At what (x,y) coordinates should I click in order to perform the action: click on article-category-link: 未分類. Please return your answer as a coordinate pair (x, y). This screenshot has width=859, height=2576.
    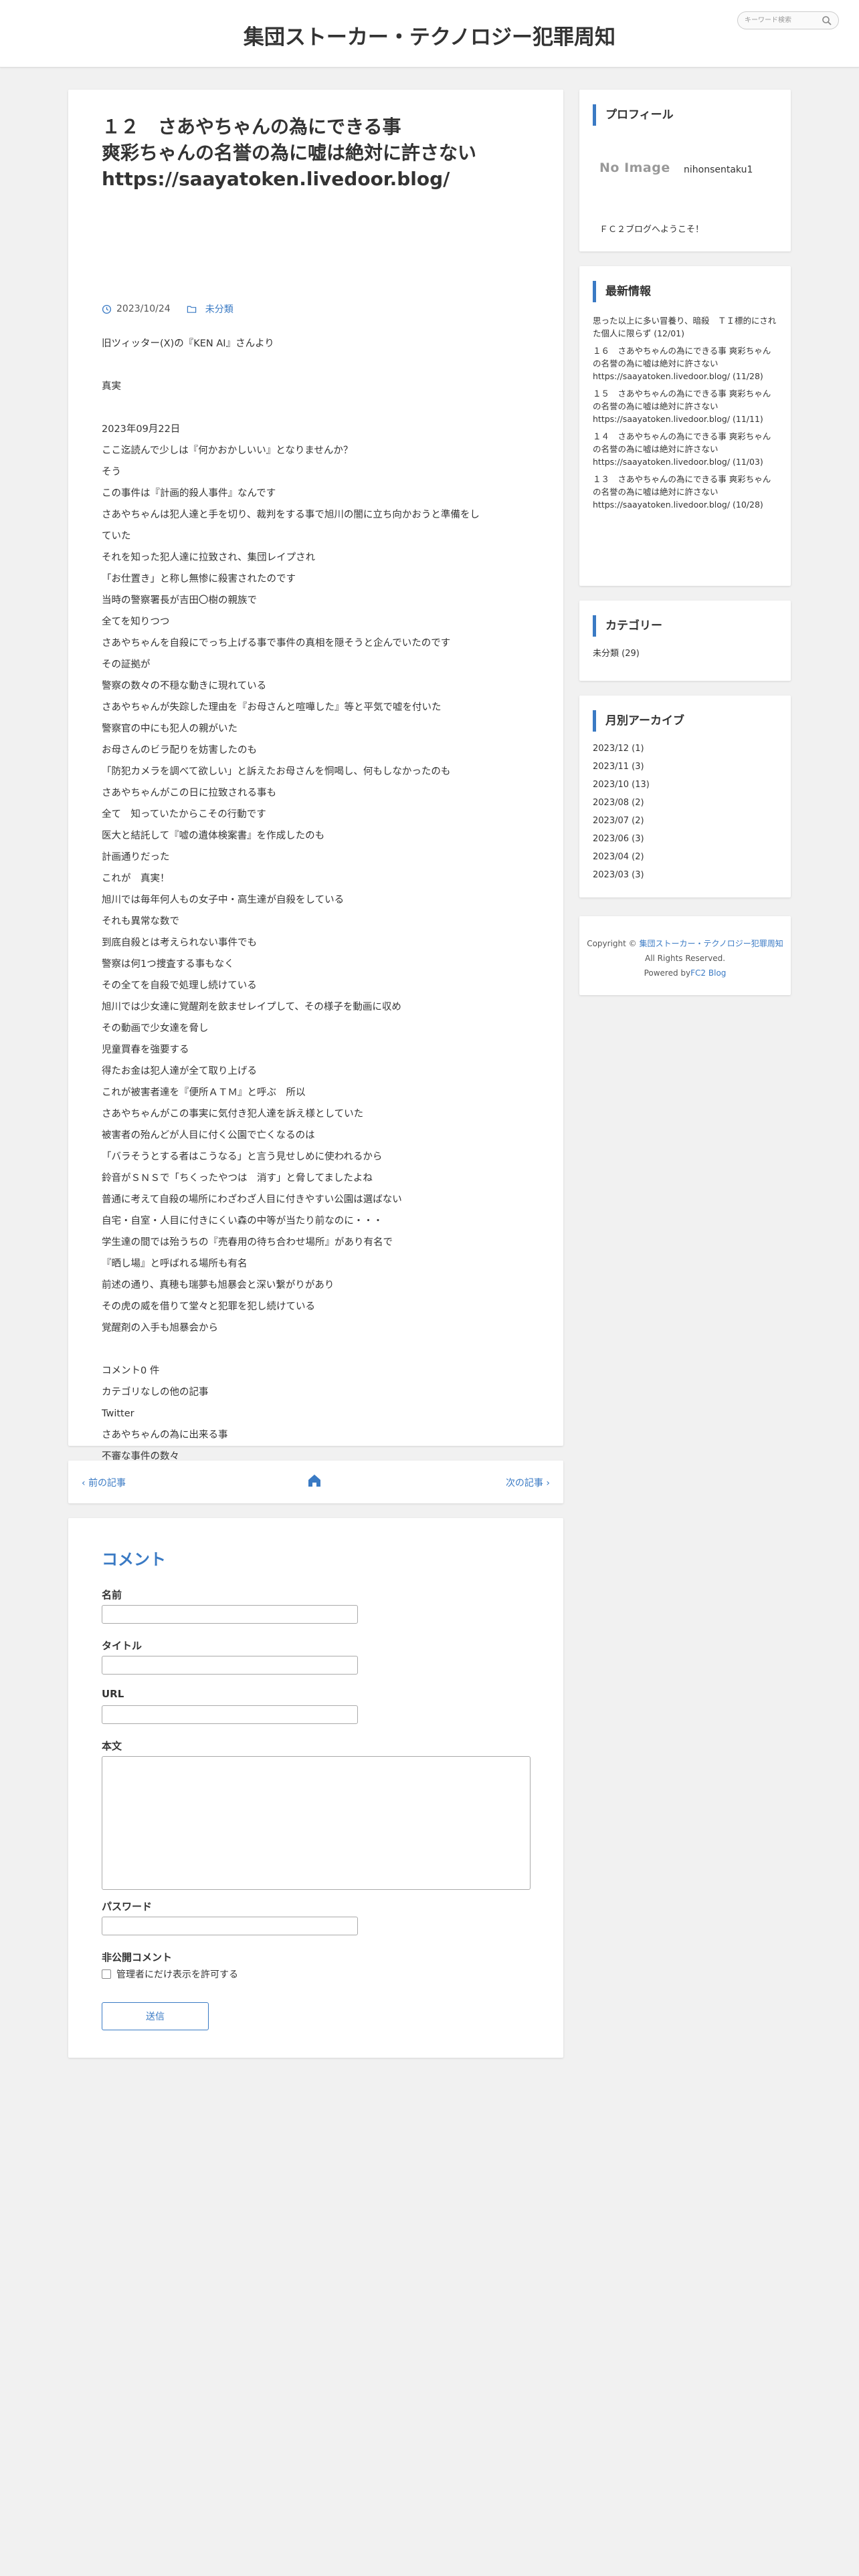
    Looking at the image, I should click on (219, 309).